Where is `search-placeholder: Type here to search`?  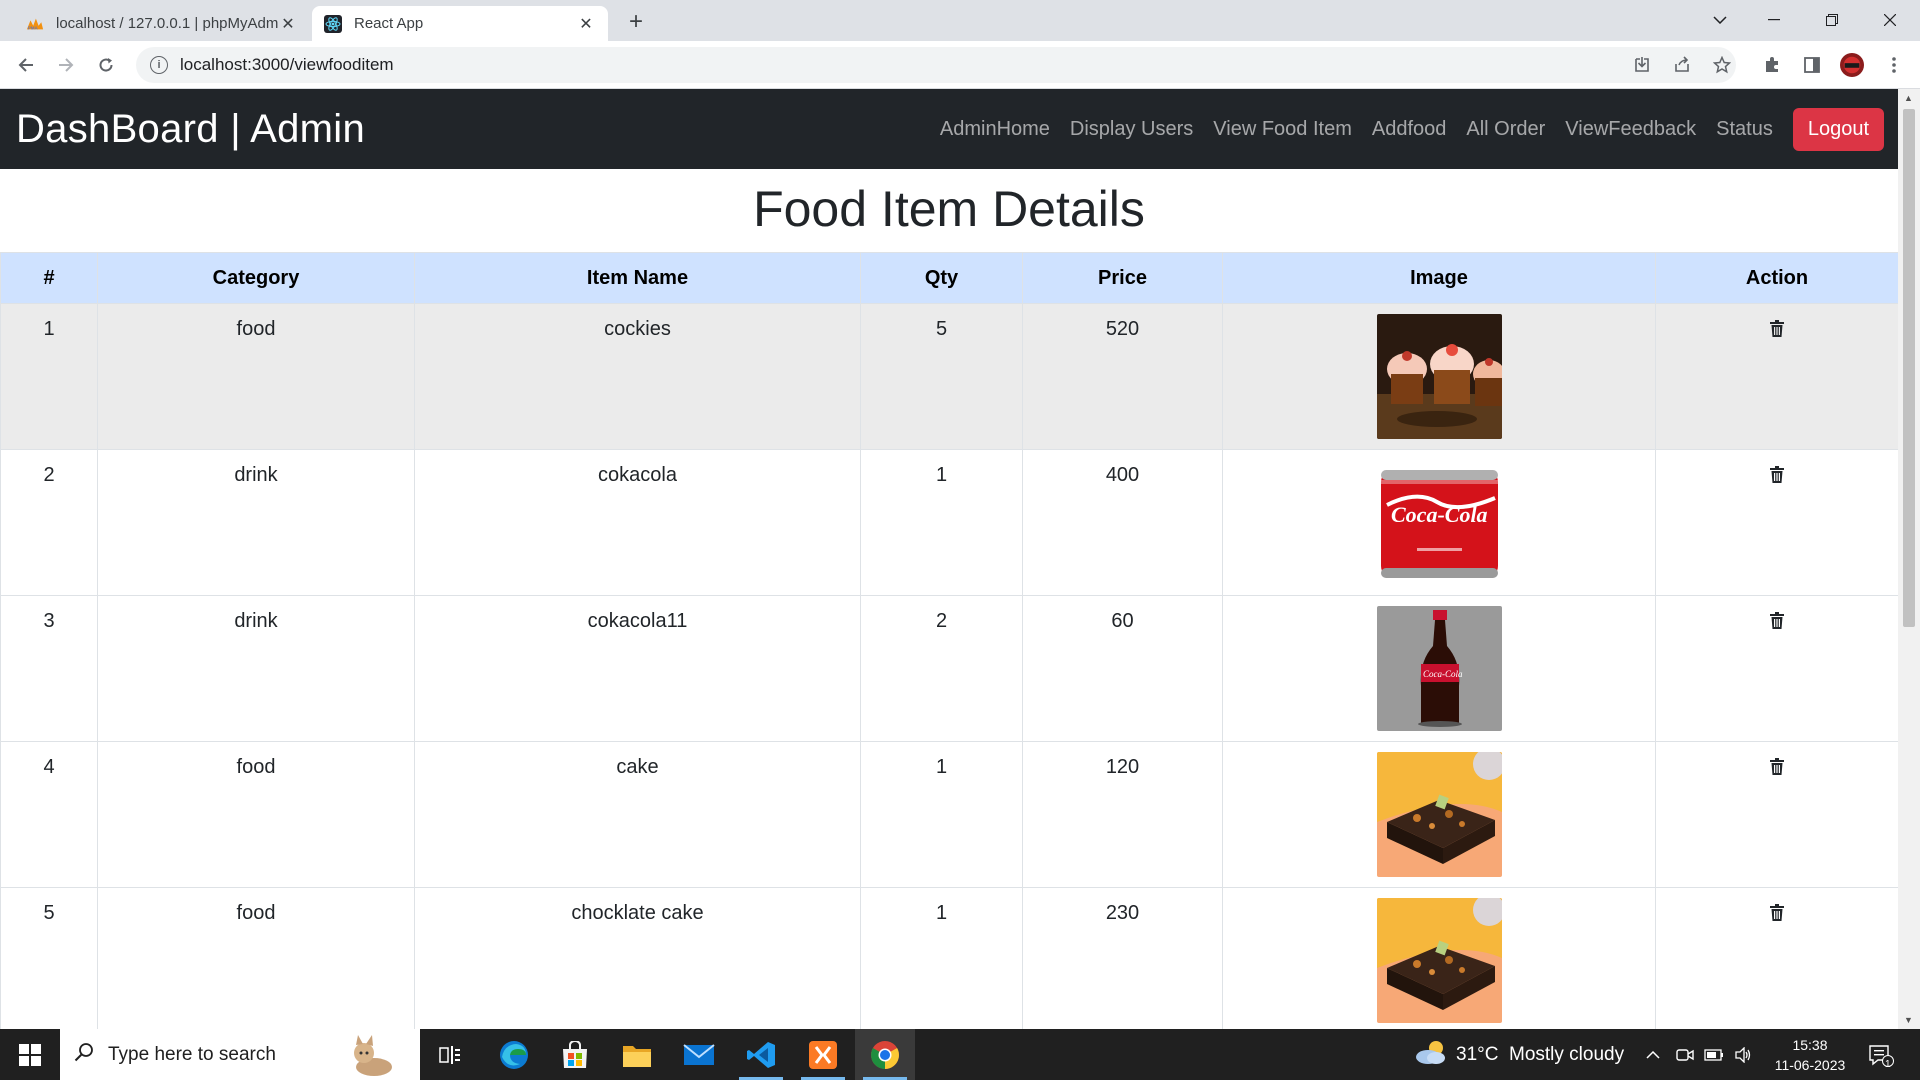
search-placeholder: Type here to search is located at coordinates (192, 1054).